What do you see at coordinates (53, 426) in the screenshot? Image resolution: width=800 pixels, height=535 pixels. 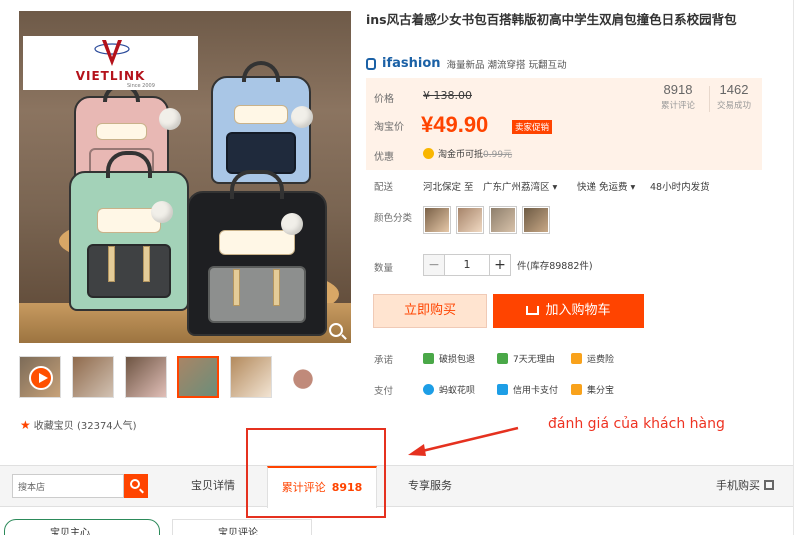 I see `favorite-label: 收藏宝贝` at bounding box center [53, 426].